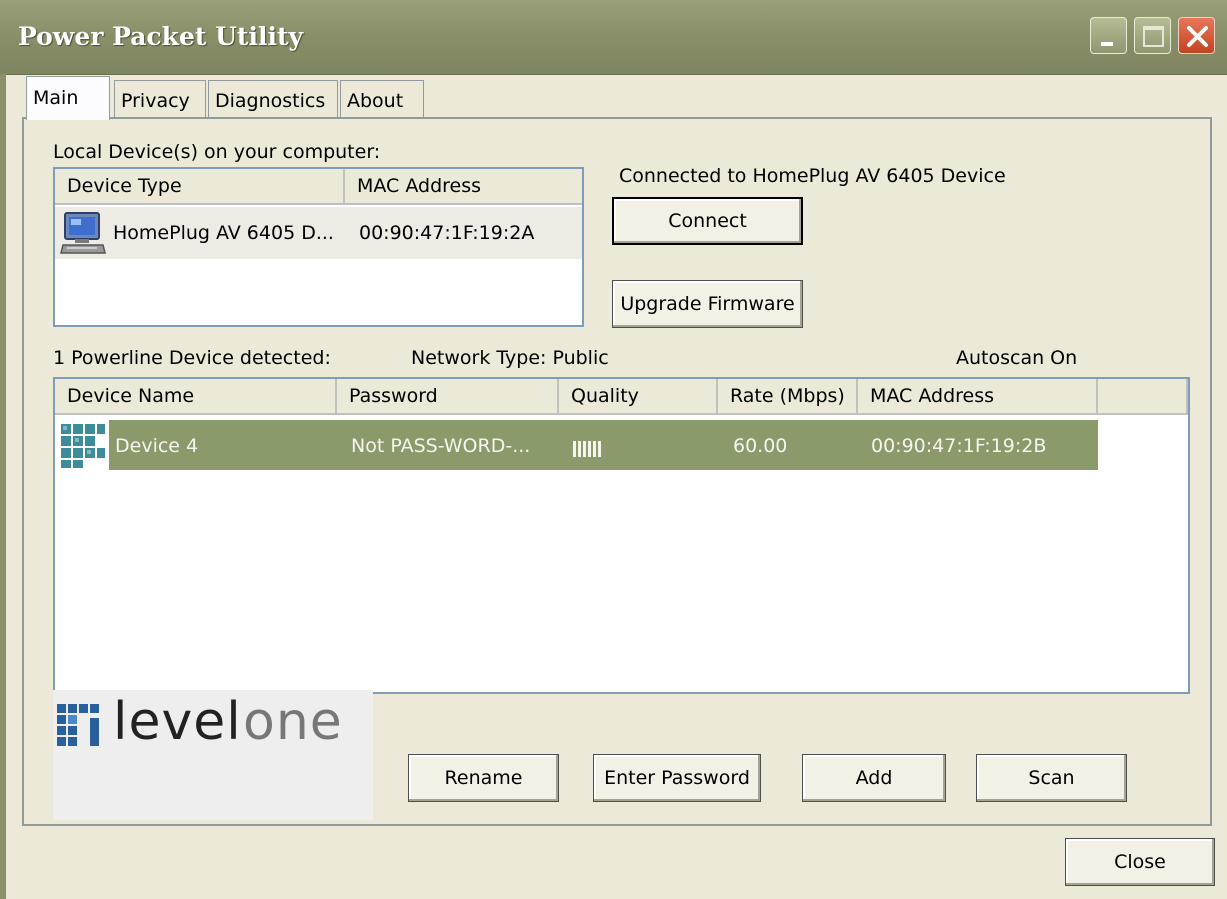 This screenshot has width=1227, height=899. What do you see at coordinates (56, 98) in the screenshot?
I see `tab-main-label: Main` at bounding box center [56, 98].